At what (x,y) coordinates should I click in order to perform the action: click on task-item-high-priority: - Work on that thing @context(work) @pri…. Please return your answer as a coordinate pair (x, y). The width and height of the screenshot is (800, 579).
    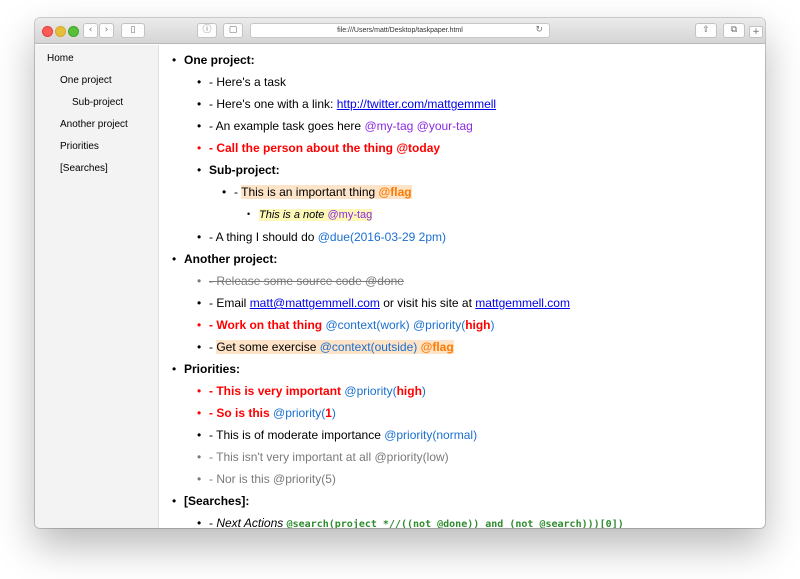
    Looking at the image, I should click on (352, 325).